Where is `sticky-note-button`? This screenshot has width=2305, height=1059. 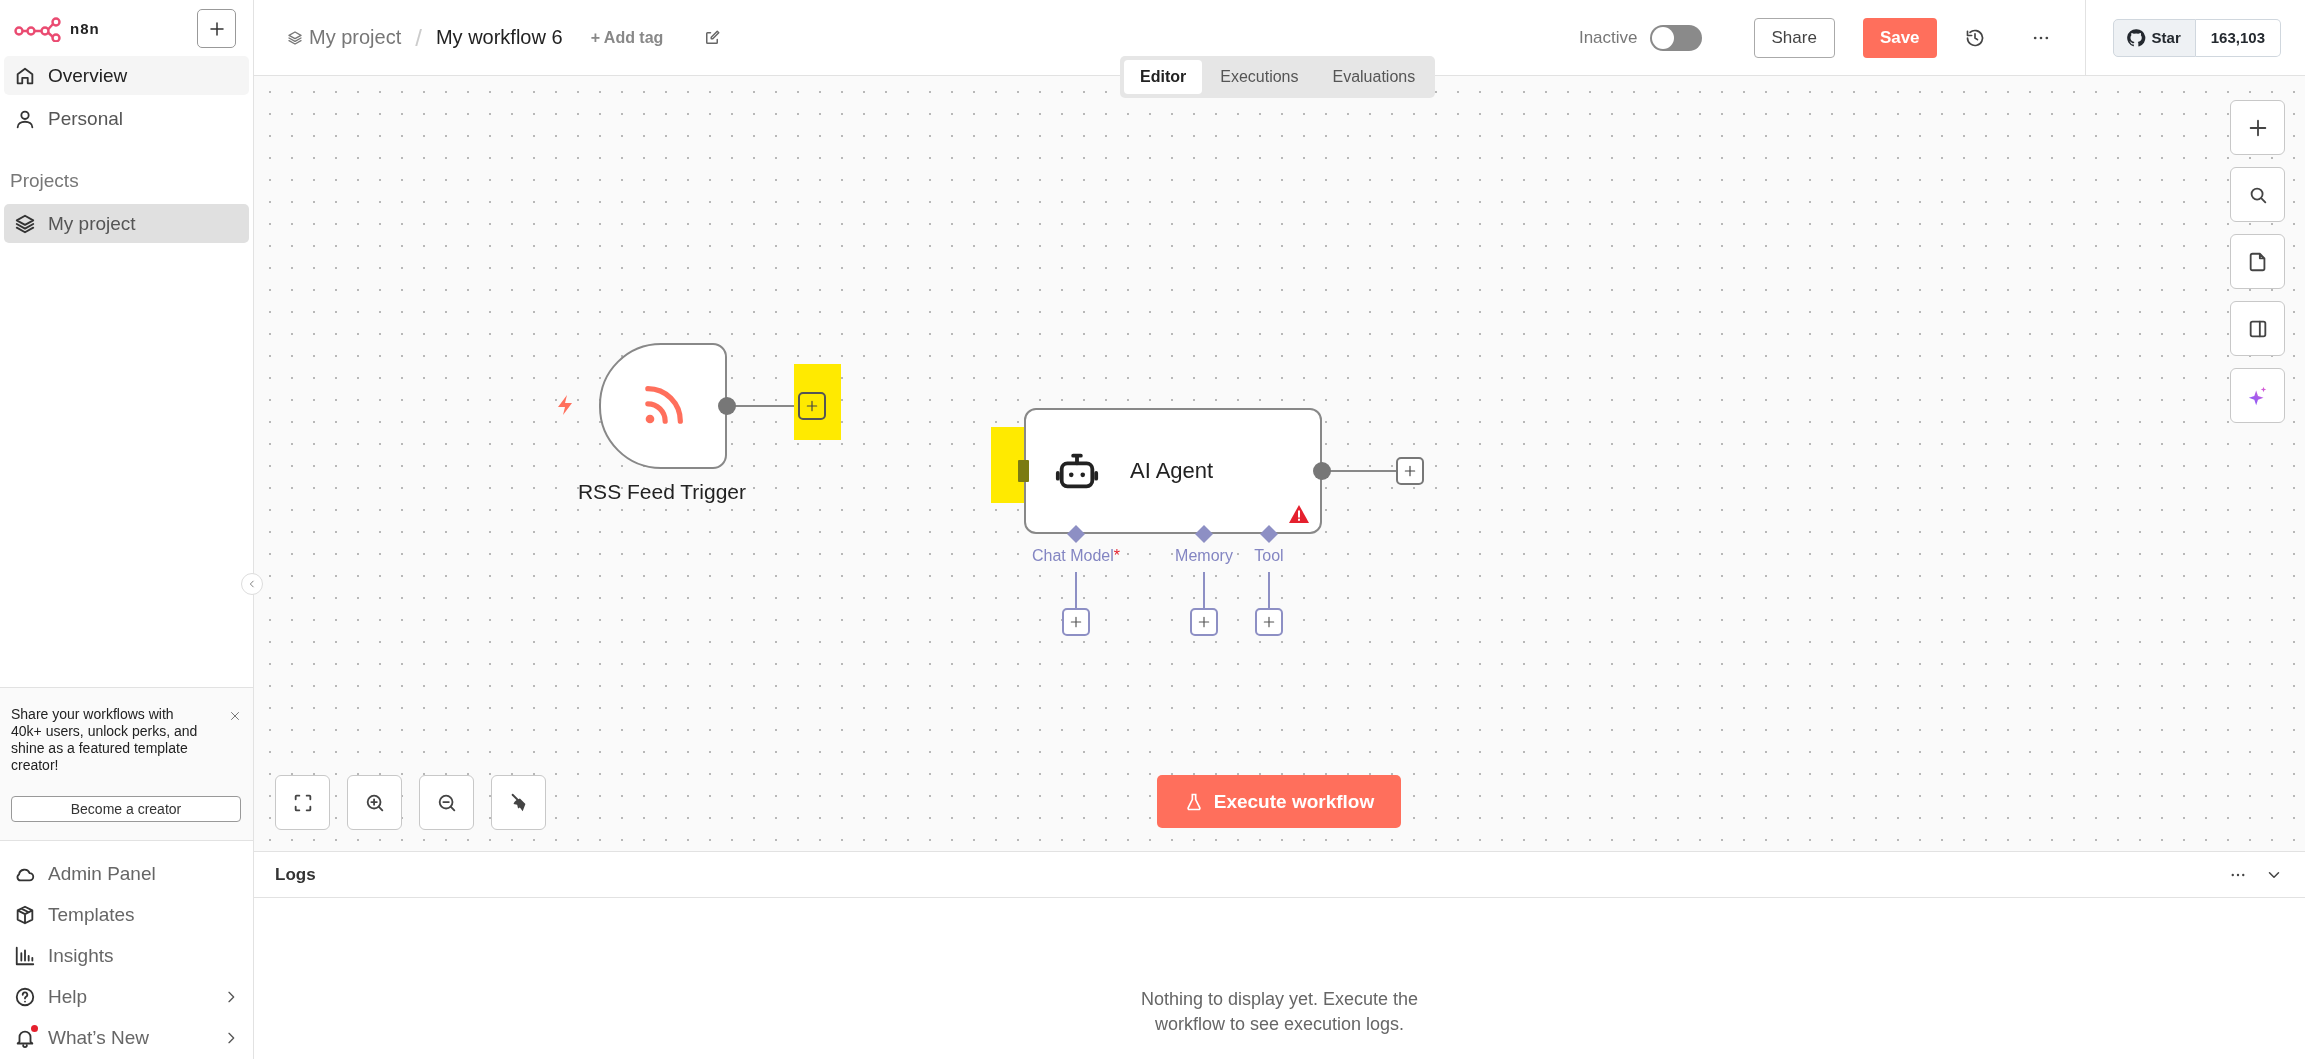
sticky-note-button is located at coordinates (2257, 261).